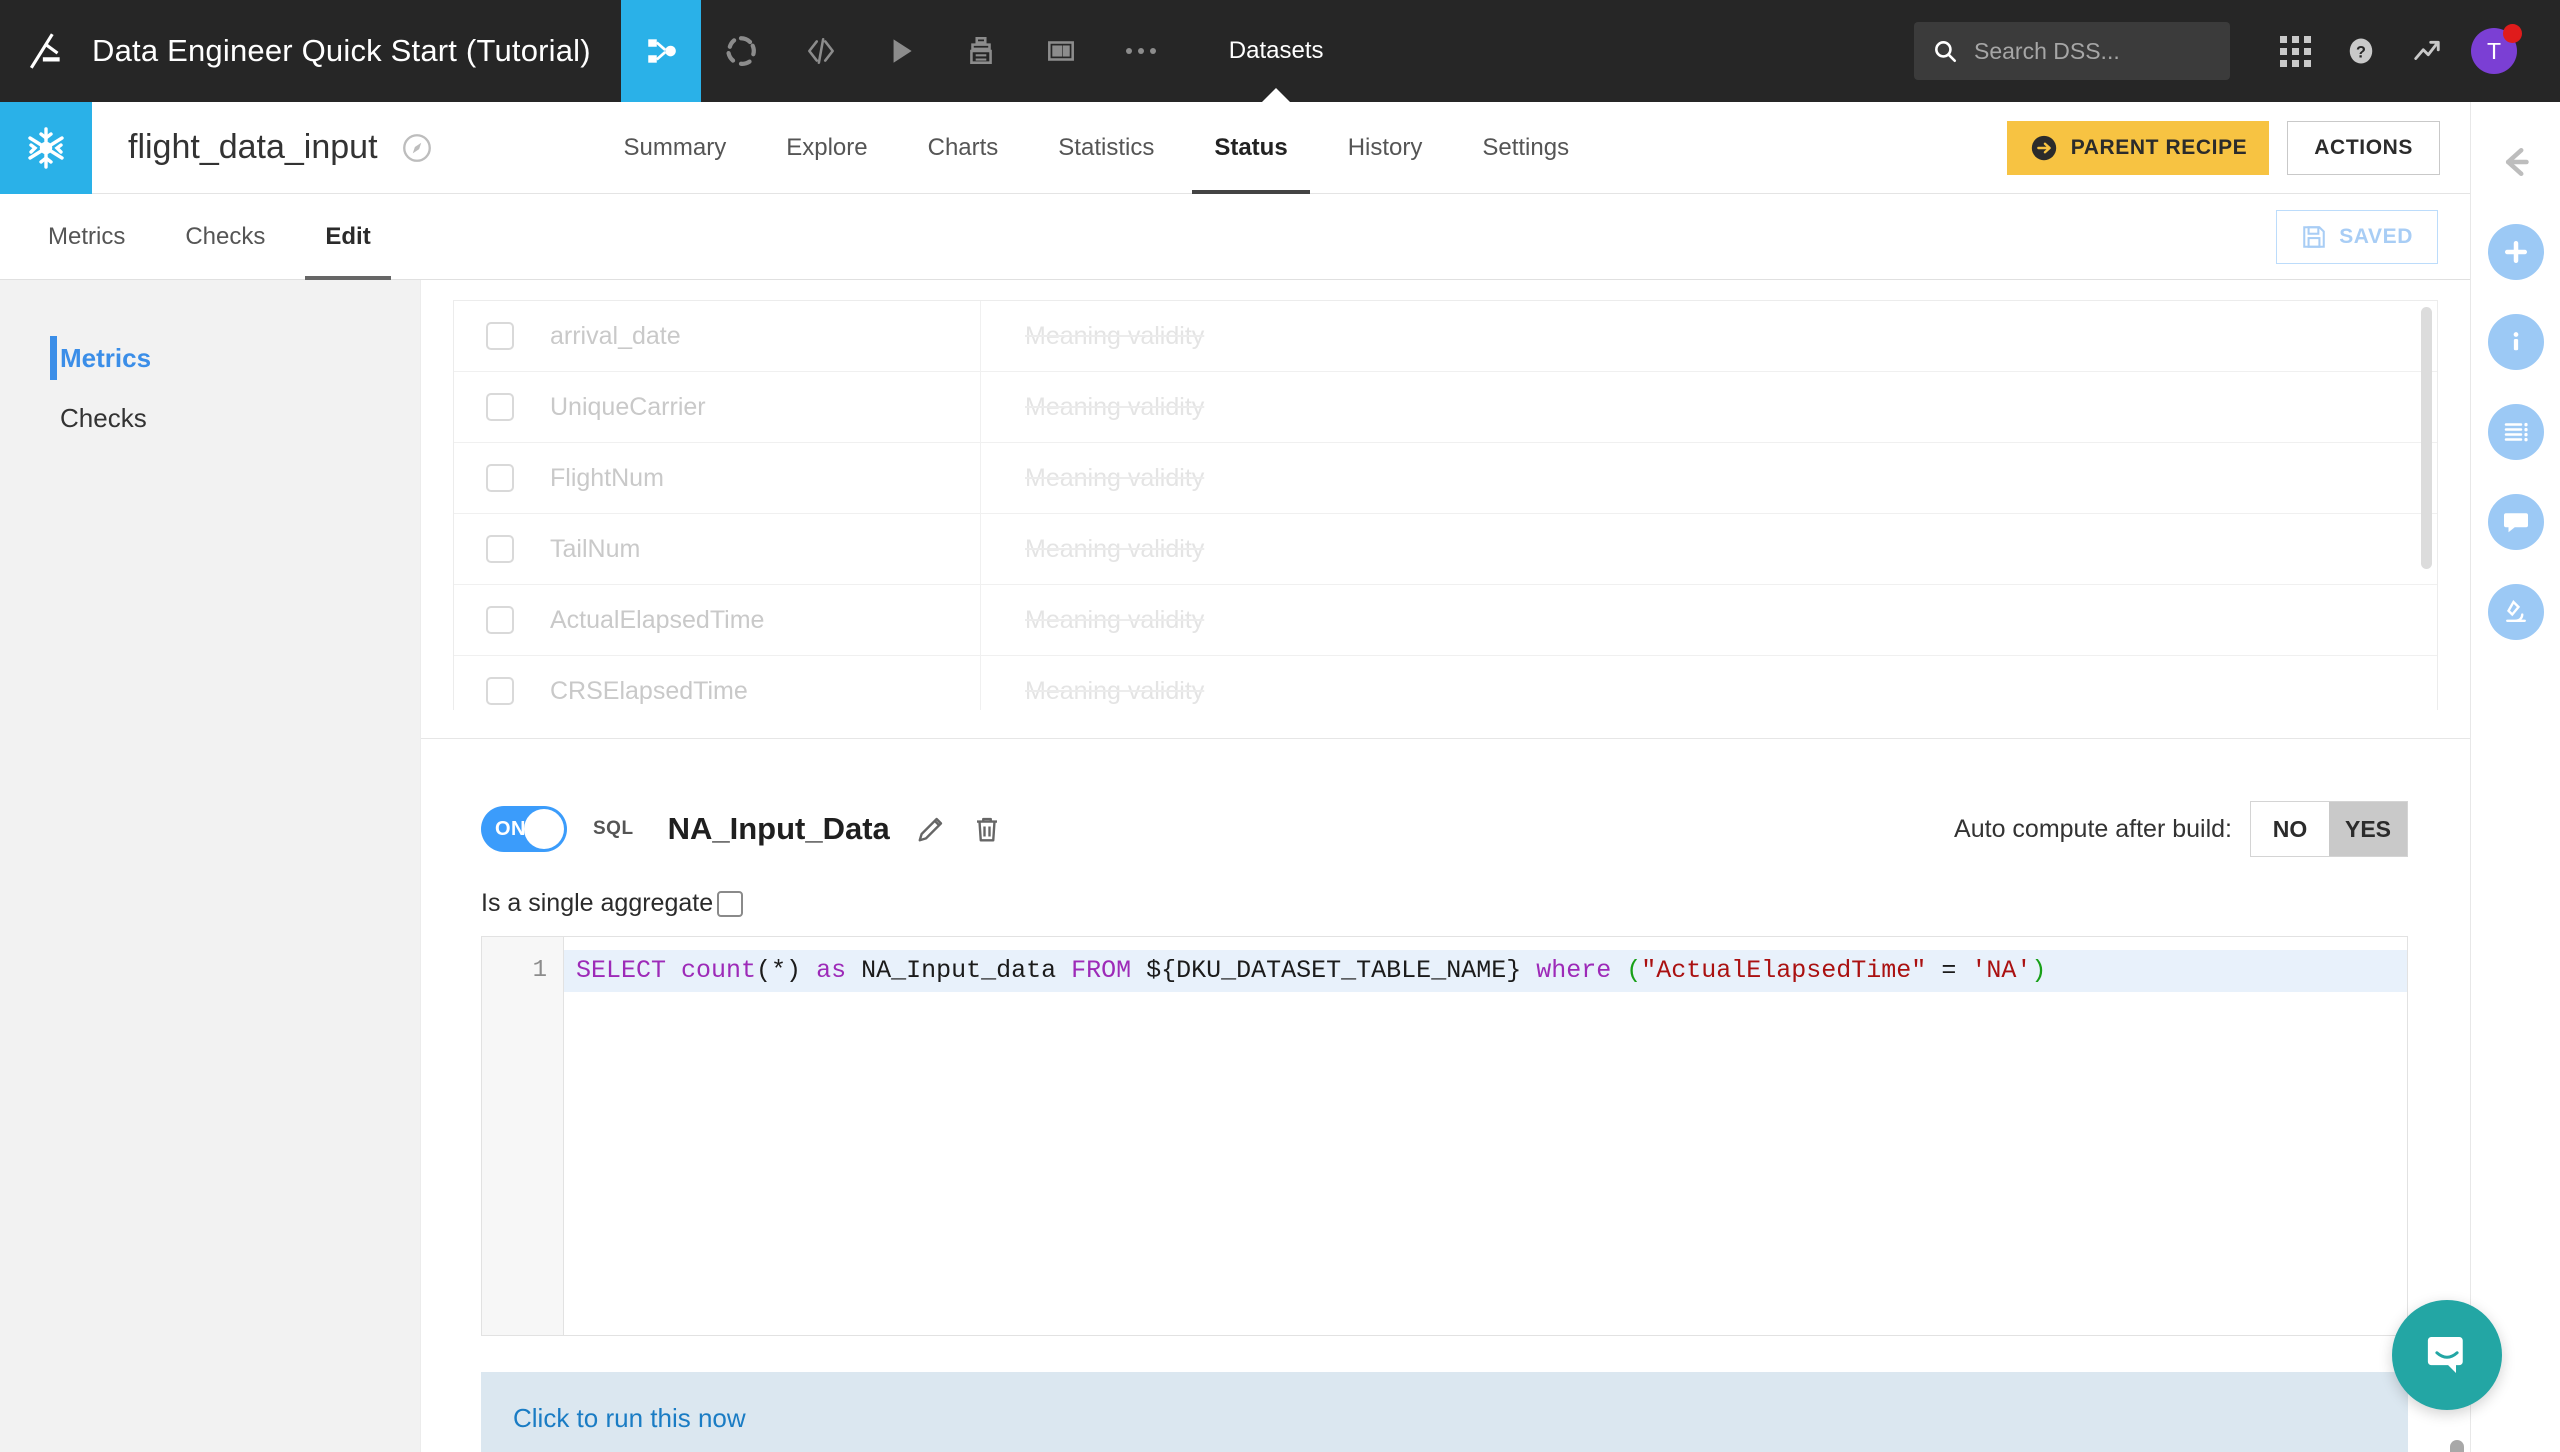  What do you see at coordinates (417, 148) in the screenshot?
I see `globe-icon` at bounding box center [417, 148].